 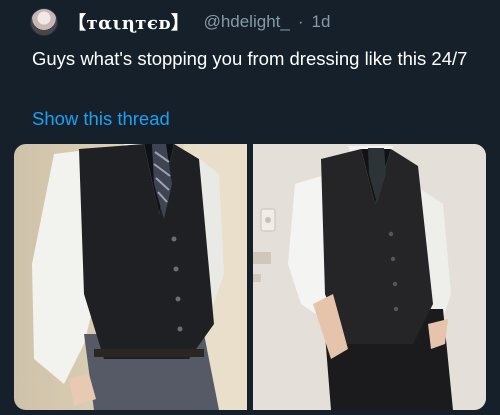 I want to click on show-thread-link: Show this thread, so click(x=101, y=119).